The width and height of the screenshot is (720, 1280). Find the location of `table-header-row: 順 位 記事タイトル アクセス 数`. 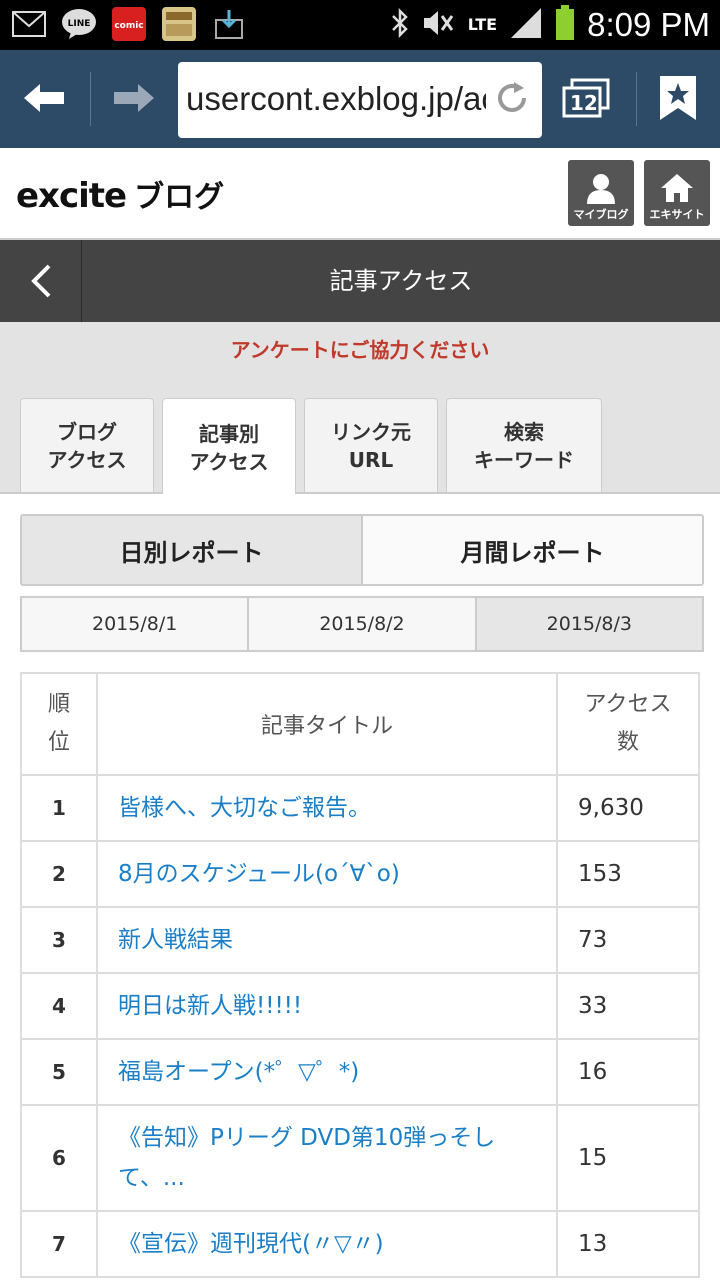

table-header-row: 順 位 記事タイトル アクセス 数 is located at coordinates (360, 724).